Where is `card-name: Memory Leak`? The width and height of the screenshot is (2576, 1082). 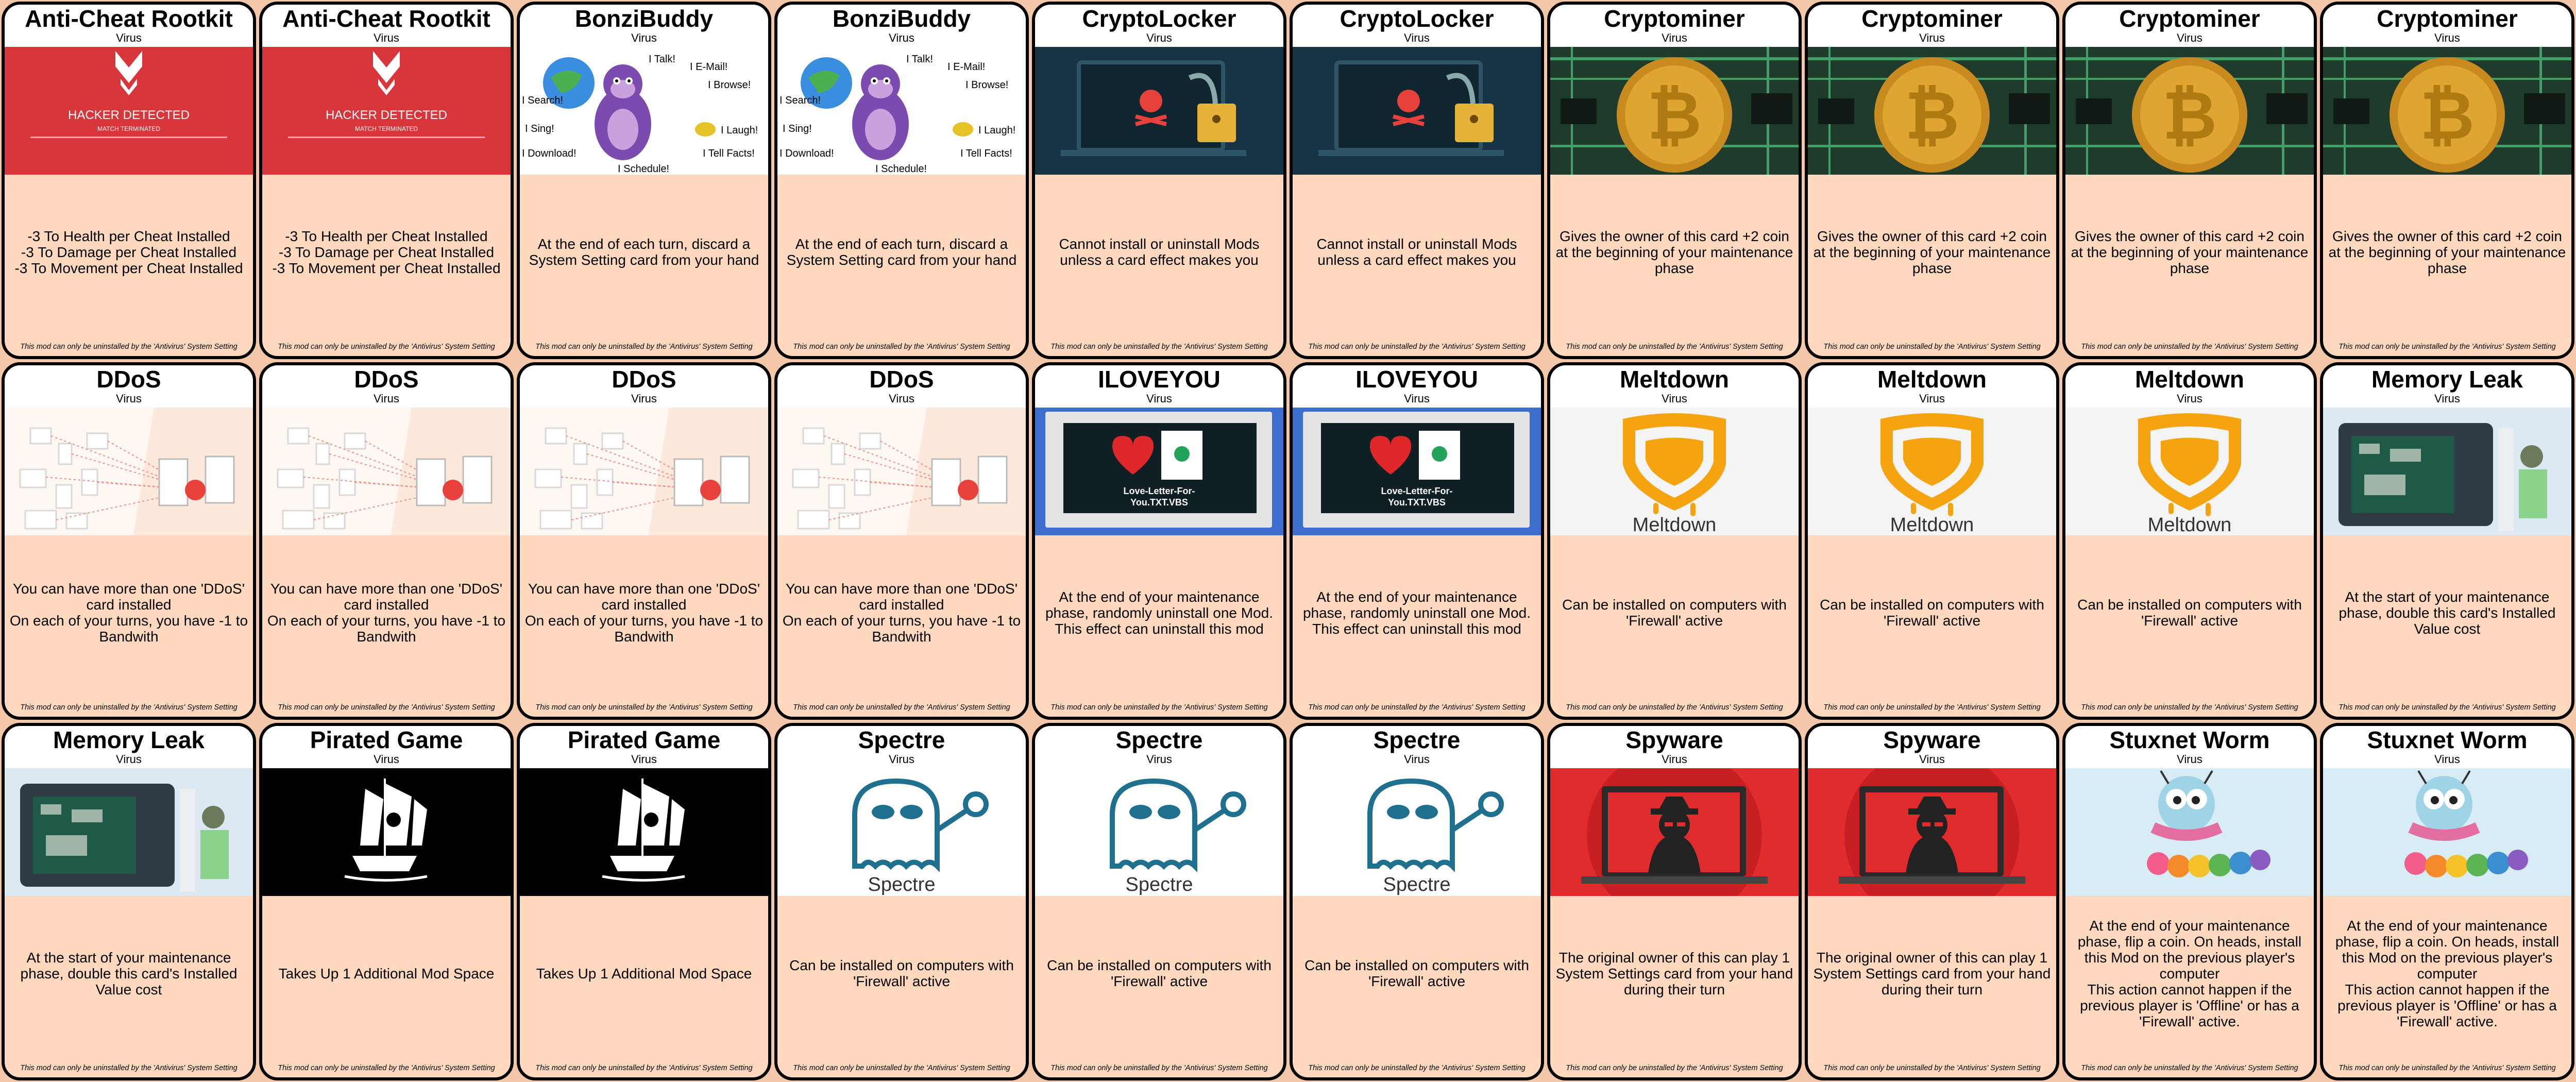 card-name: Memory Leak is located at coordinates (2447, 379).